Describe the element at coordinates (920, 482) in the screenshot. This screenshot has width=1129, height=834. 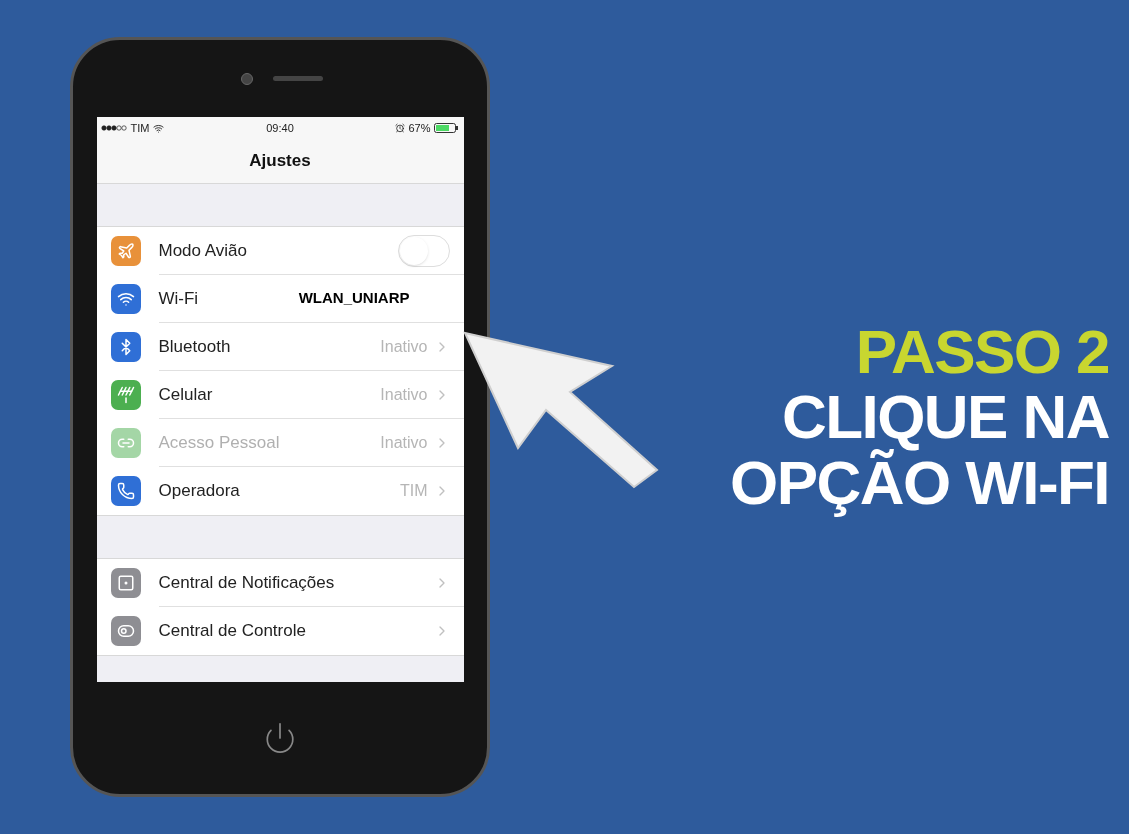
I see `instruction-line: OPÇÃO WI-FI` at that location.